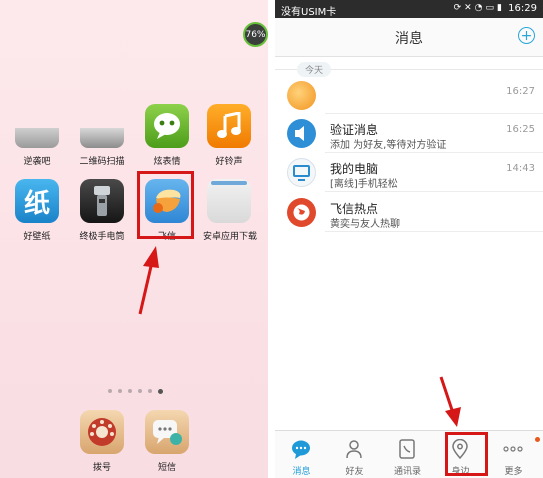  What do you see at coordinates (409, 212) in the screenshot?
I see `message-row: 飞信热点 黄奕与友人热聊` at bounding box center [409, 212].